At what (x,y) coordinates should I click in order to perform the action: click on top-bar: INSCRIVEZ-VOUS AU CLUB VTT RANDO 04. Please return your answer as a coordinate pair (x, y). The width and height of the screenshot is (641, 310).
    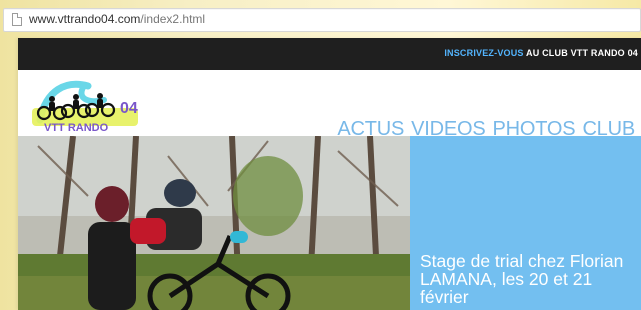
    Looking at the image, I should click on (329, 54).